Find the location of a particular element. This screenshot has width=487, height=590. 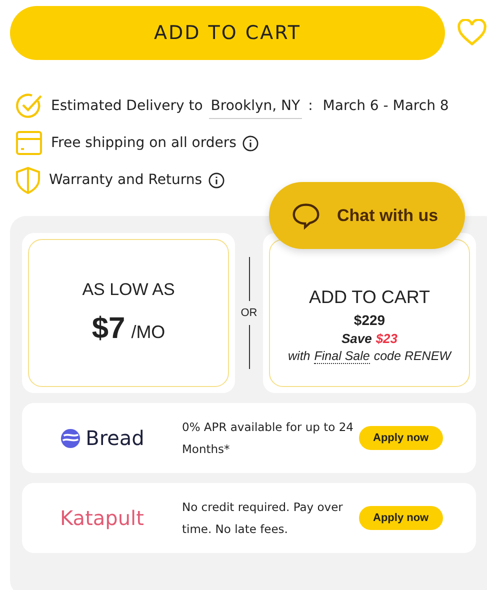

box-icon is located at coordinates (29, 143).